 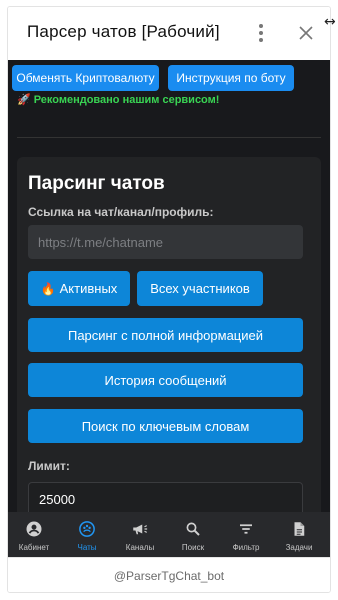 I want to click on card-title: Парсинг чатов, so click(x=96, y=183).